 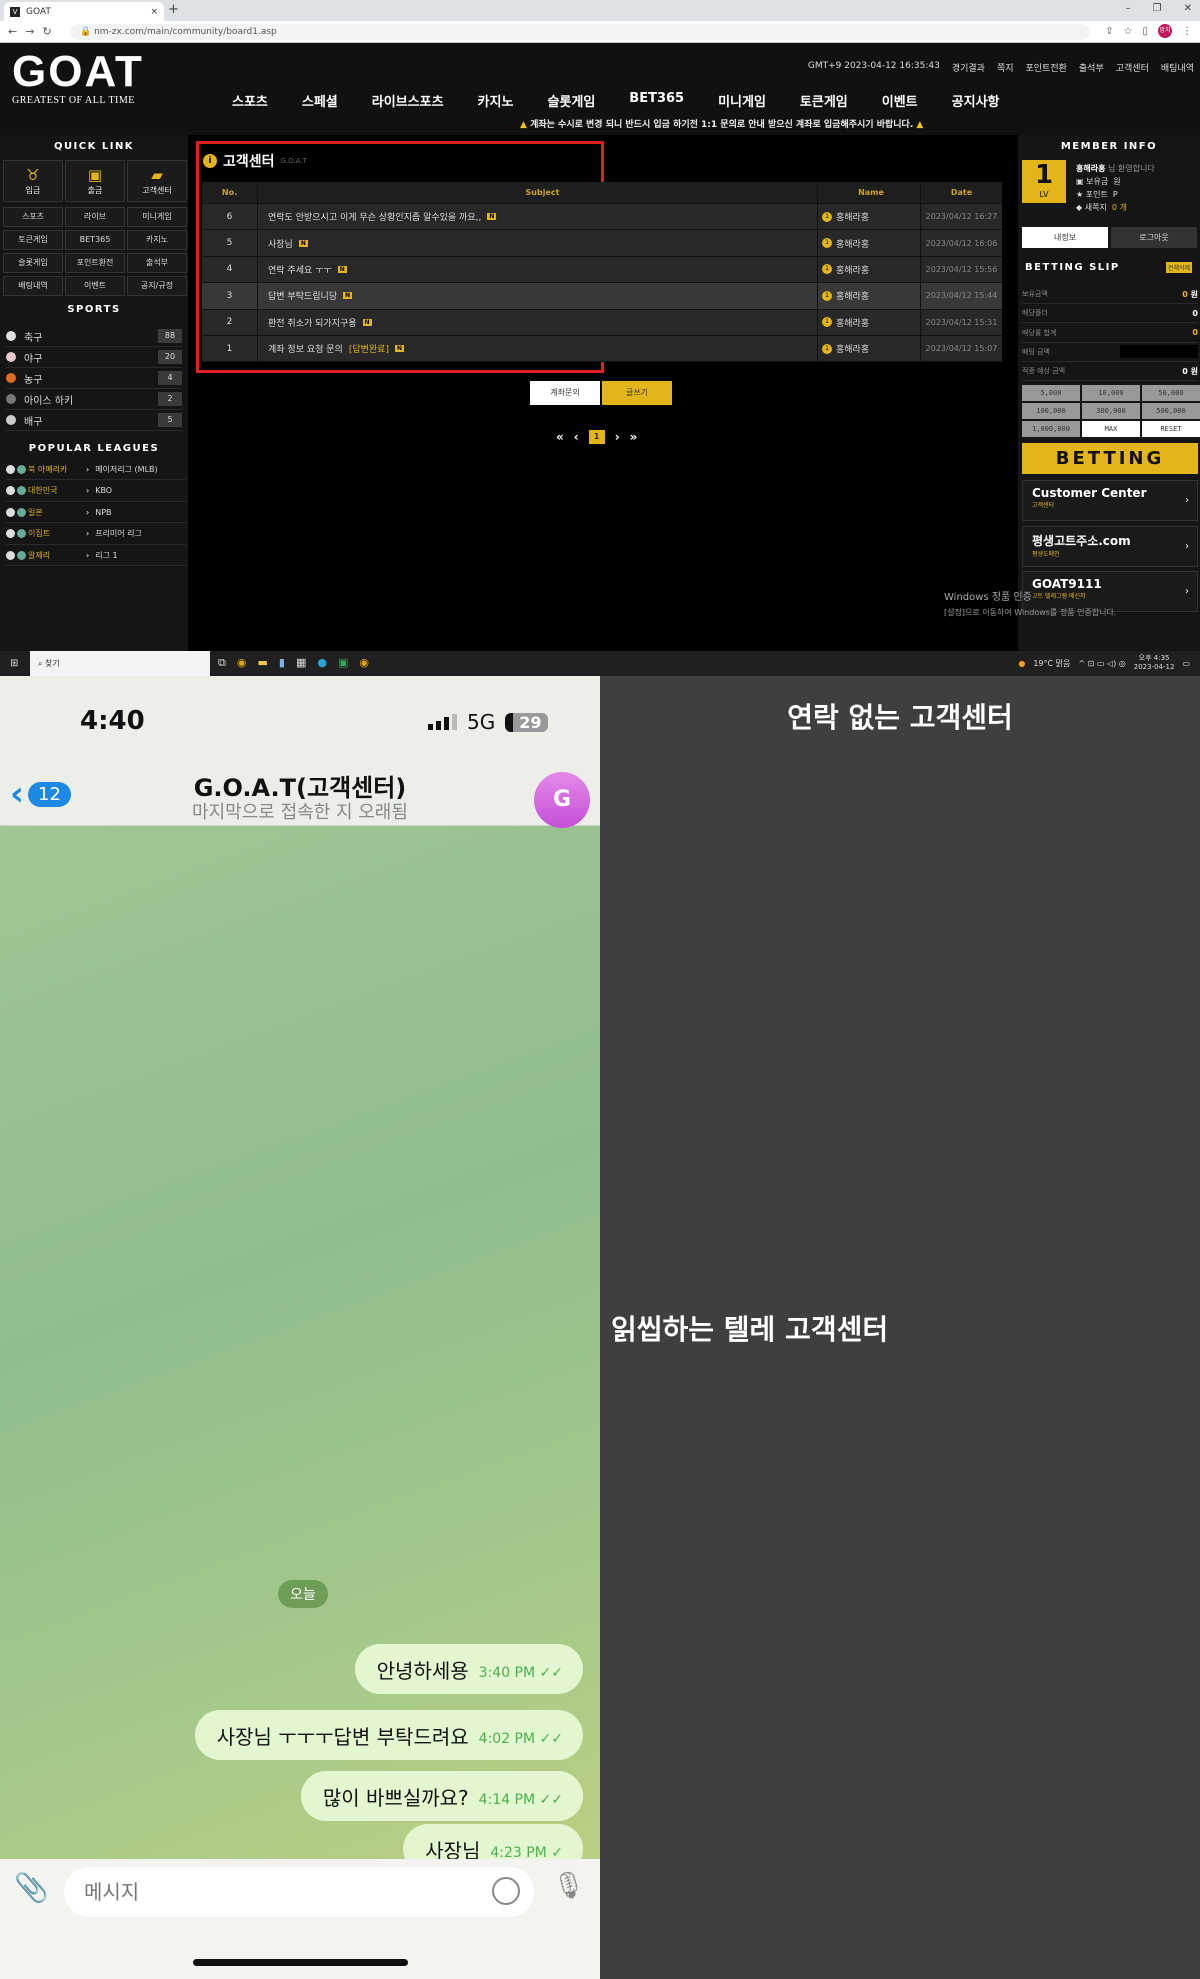 What do you see at coordinates (94, 378) in the screenshot?
I see `sport-item: 농구 4` at bounding box center [94, 378].